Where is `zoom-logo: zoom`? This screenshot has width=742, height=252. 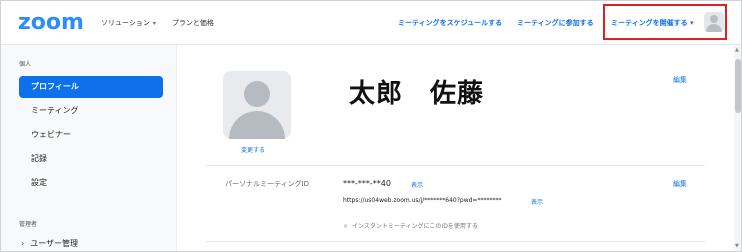 zoom-logo: zoom is located at coordinates (51, 23).